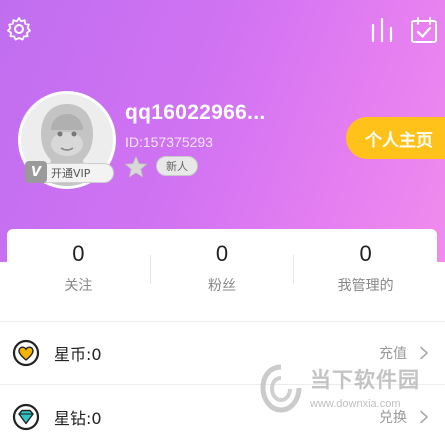 The height and width of the screenshot is (433, 445). I want to click on personal-homepage-button: 个人主页, so click(395, 138).